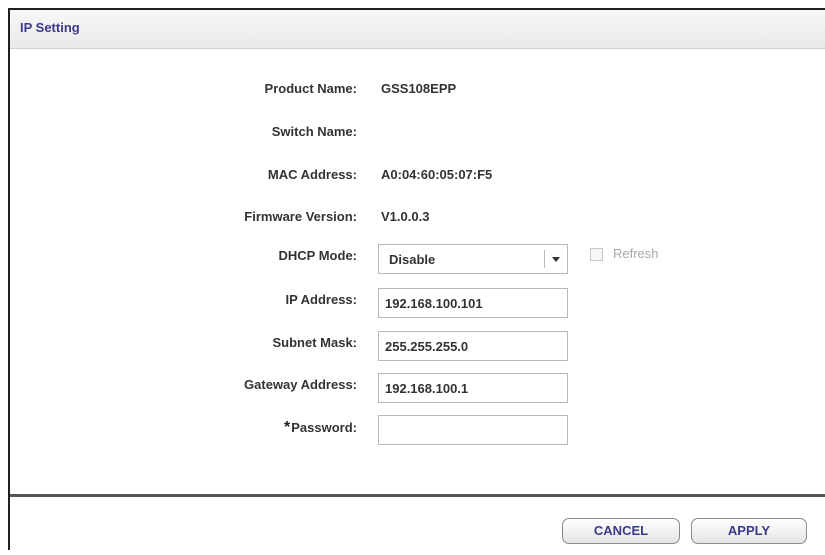  Describe the element at coordinates (749, 531) in the screenshot. I see `apply-button: APPLY` at that location.